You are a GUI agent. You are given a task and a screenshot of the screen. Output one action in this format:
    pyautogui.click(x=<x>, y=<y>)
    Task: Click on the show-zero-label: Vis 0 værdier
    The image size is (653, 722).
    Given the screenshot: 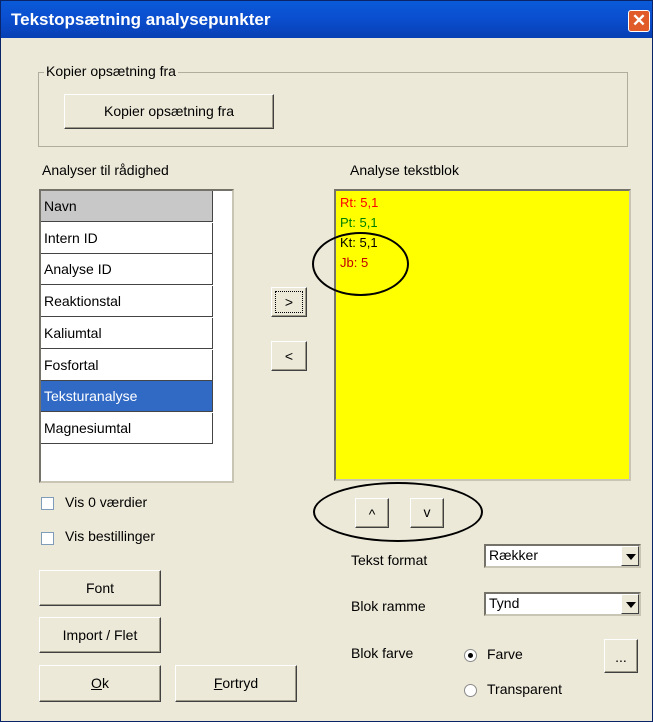 What is the action you would take?
    pyautogui.click(x=106, y=502)
    